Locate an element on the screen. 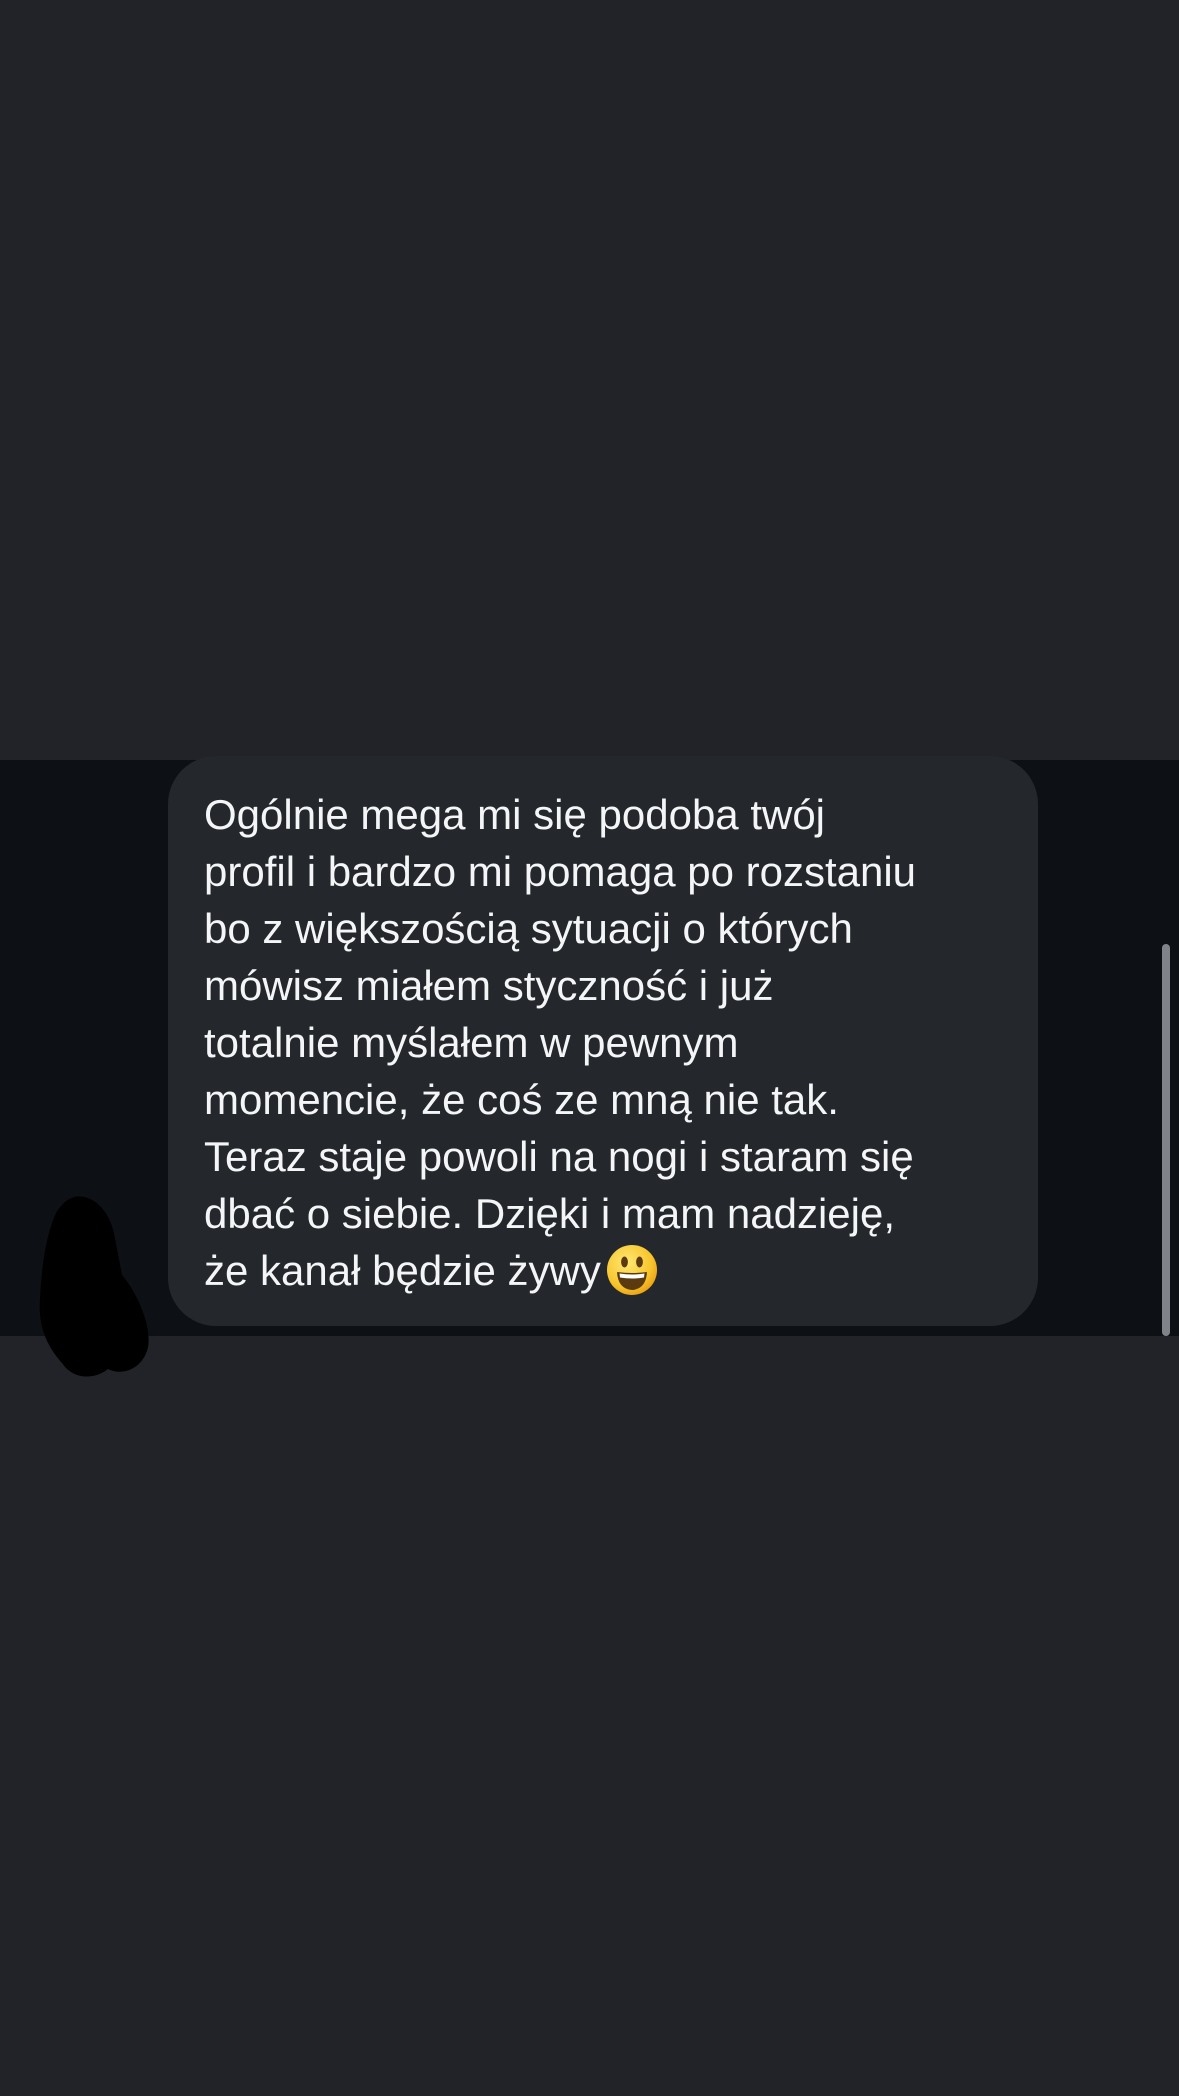 Image resolution: width=1179 pixels, height=2096 pixels. redacted-avatar-shape is located at coordinates (94, 1286).